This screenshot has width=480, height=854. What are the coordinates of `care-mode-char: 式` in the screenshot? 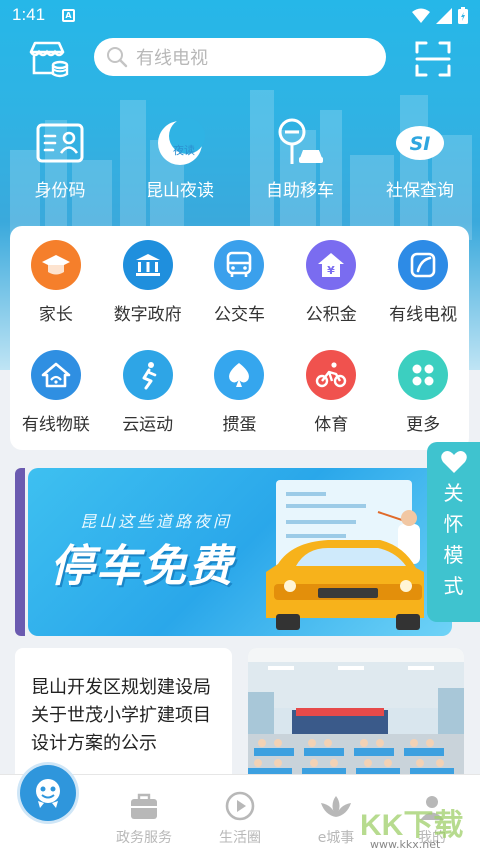 It's located at (453, 586).